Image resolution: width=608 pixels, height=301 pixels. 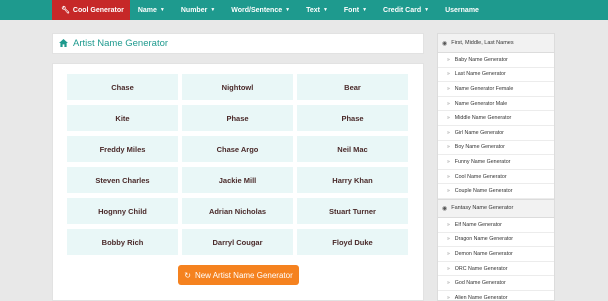 I want to click on sidebar-link: » God Name Generator, so click(x=496, y=283).